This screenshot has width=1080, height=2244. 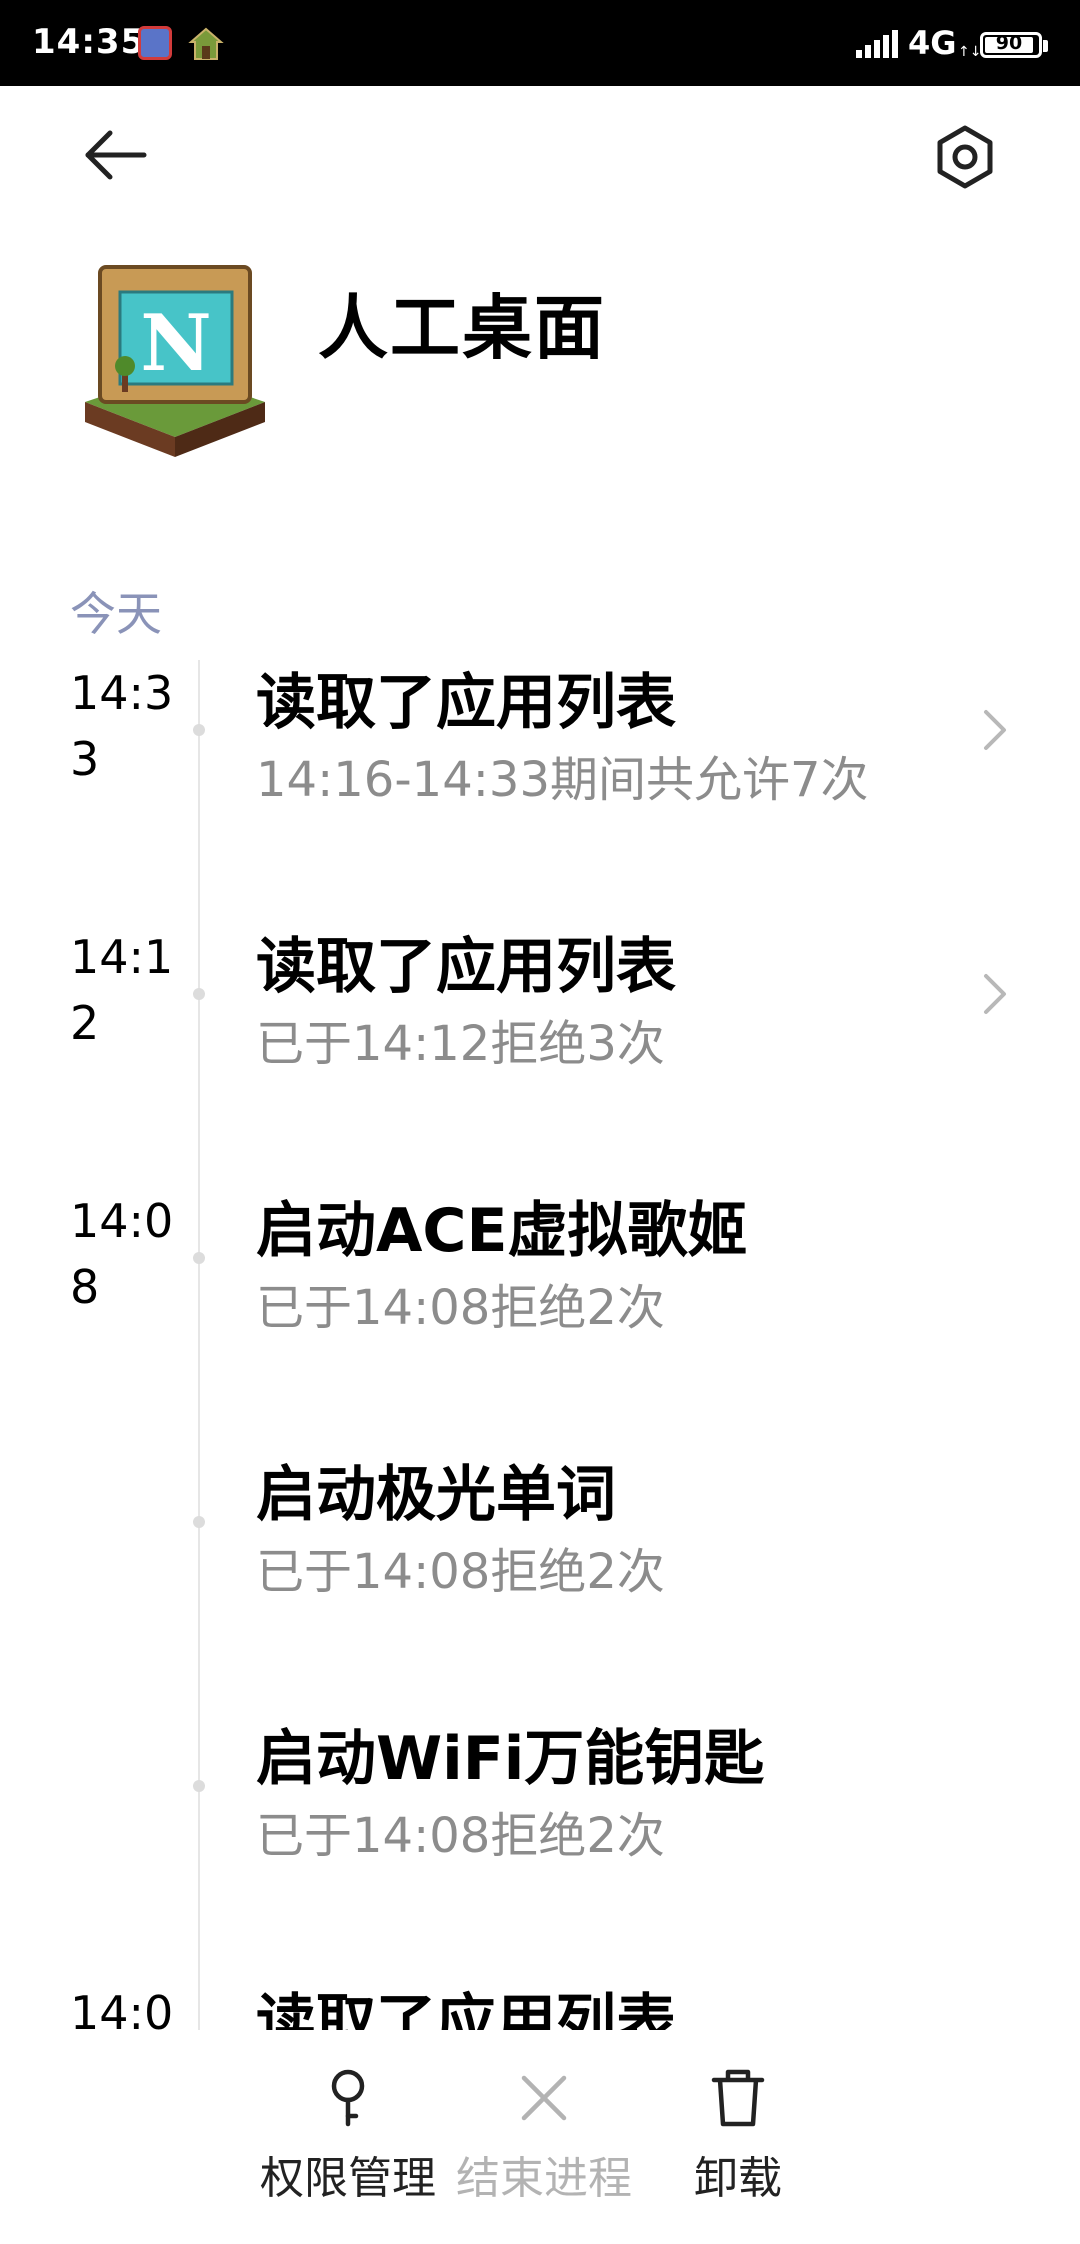 I want to click on key-icon, so click(x=348, y=2098).